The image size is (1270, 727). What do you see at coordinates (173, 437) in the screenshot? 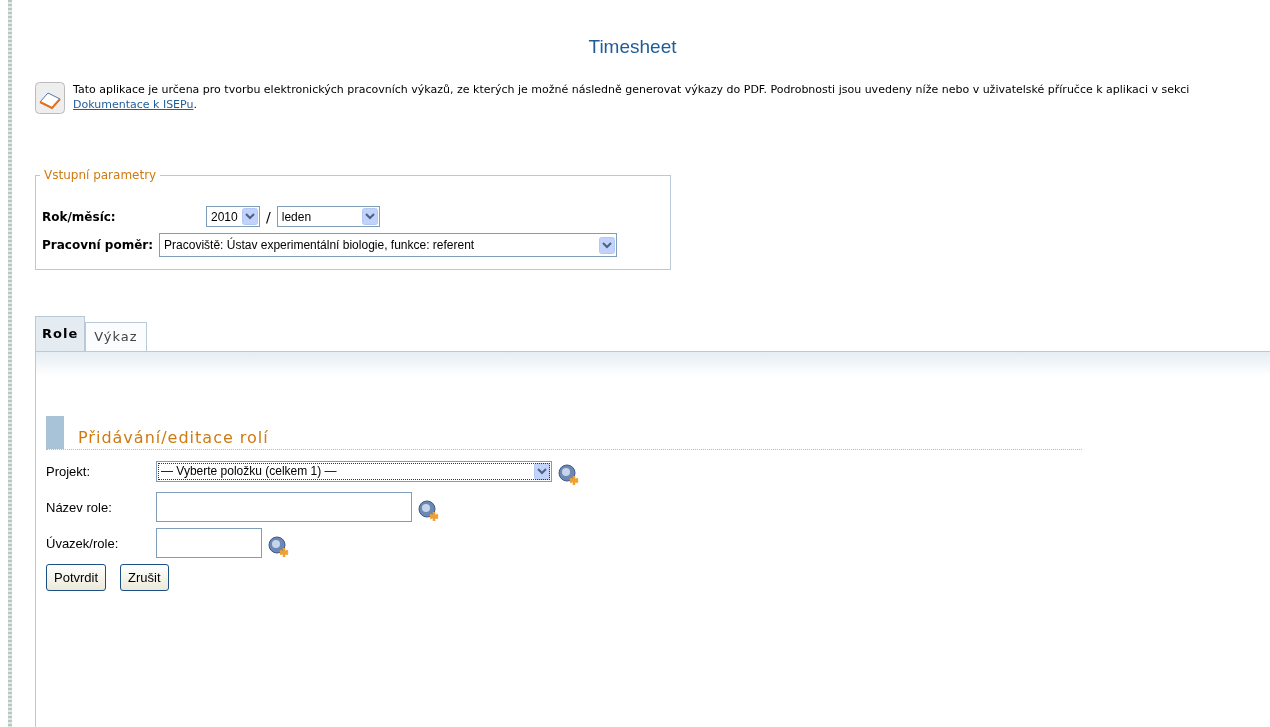
I see `section-heading: Přidávání/editace rolí` at bounding box center [173, 437].